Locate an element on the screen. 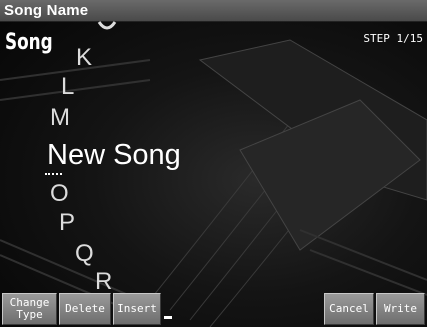 This screenshot has width=427, height=327. char-option: M is located at coordinates (60, 118).